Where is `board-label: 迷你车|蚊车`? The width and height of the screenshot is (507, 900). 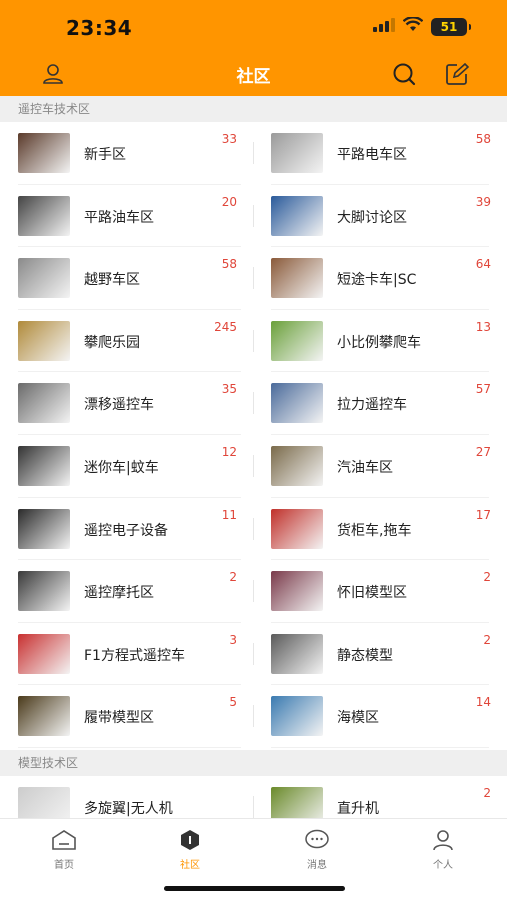
board-label: 迷你车|蚊车 is located at coordinates (121, 467).